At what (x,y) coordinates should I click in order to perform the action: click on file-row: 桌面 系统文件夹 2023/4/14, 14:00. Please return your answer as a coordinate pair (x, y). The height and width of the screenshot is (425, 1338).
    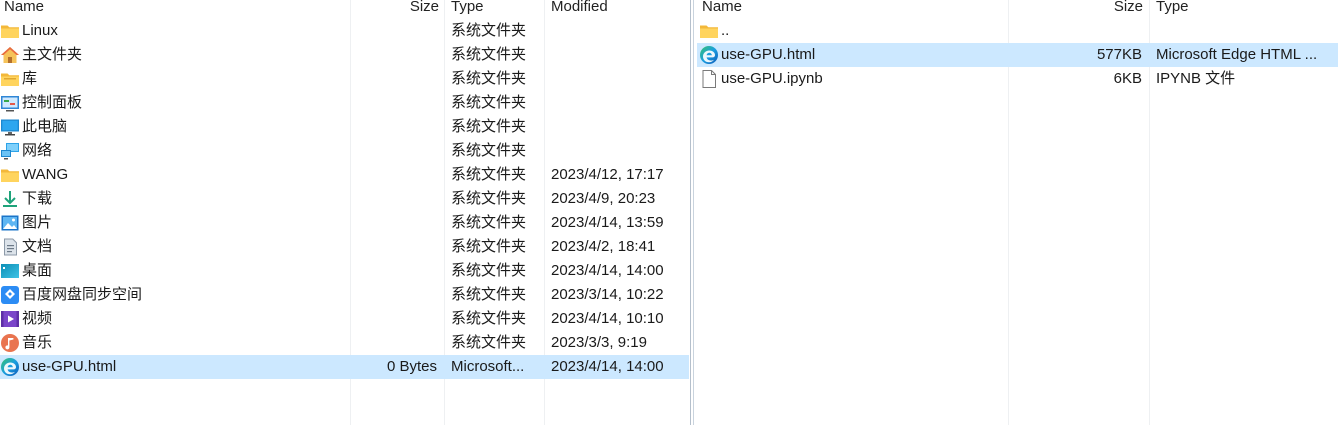
    Looking at the image, I should click on (344, 271).